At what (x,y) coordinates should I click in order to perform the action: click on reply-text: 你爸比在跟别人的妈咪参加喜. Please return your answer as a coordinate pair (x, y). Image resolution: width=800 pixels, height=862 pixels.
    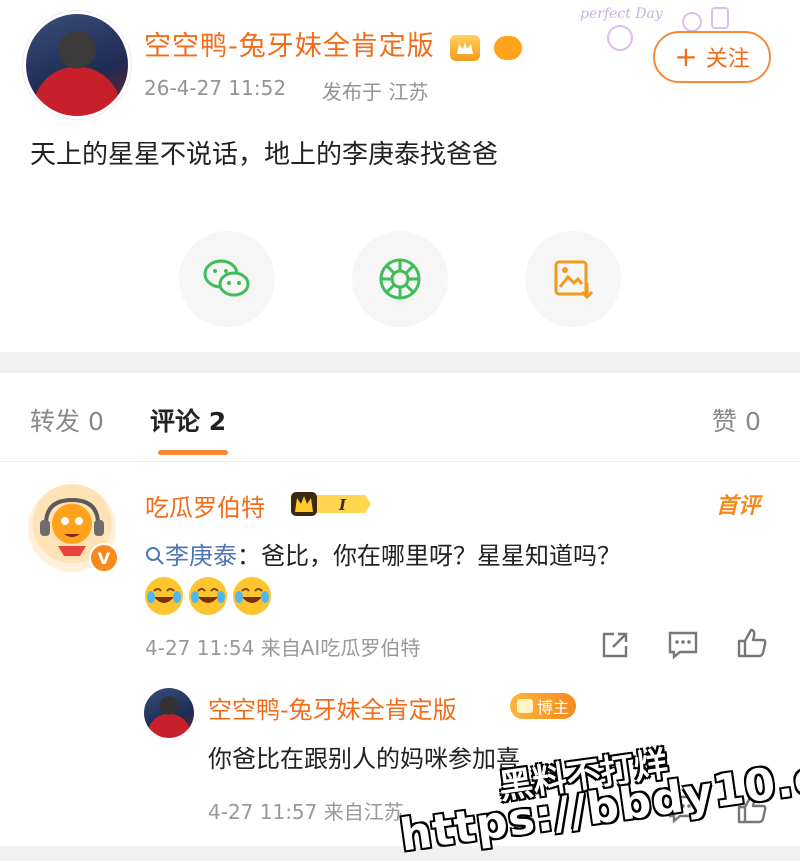
    Looking at the image, I should click on (364, 759).